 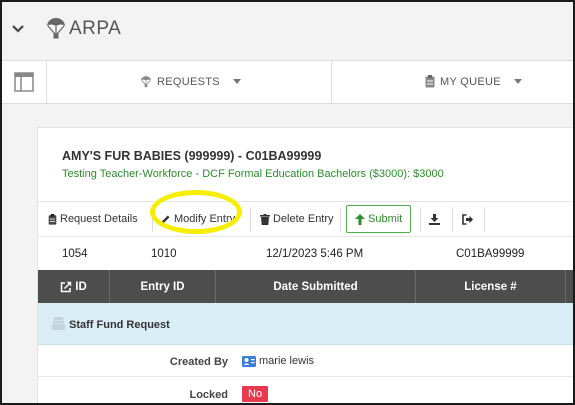 I want to click on column-header-id-label: ID, so click(x=81, y=286).